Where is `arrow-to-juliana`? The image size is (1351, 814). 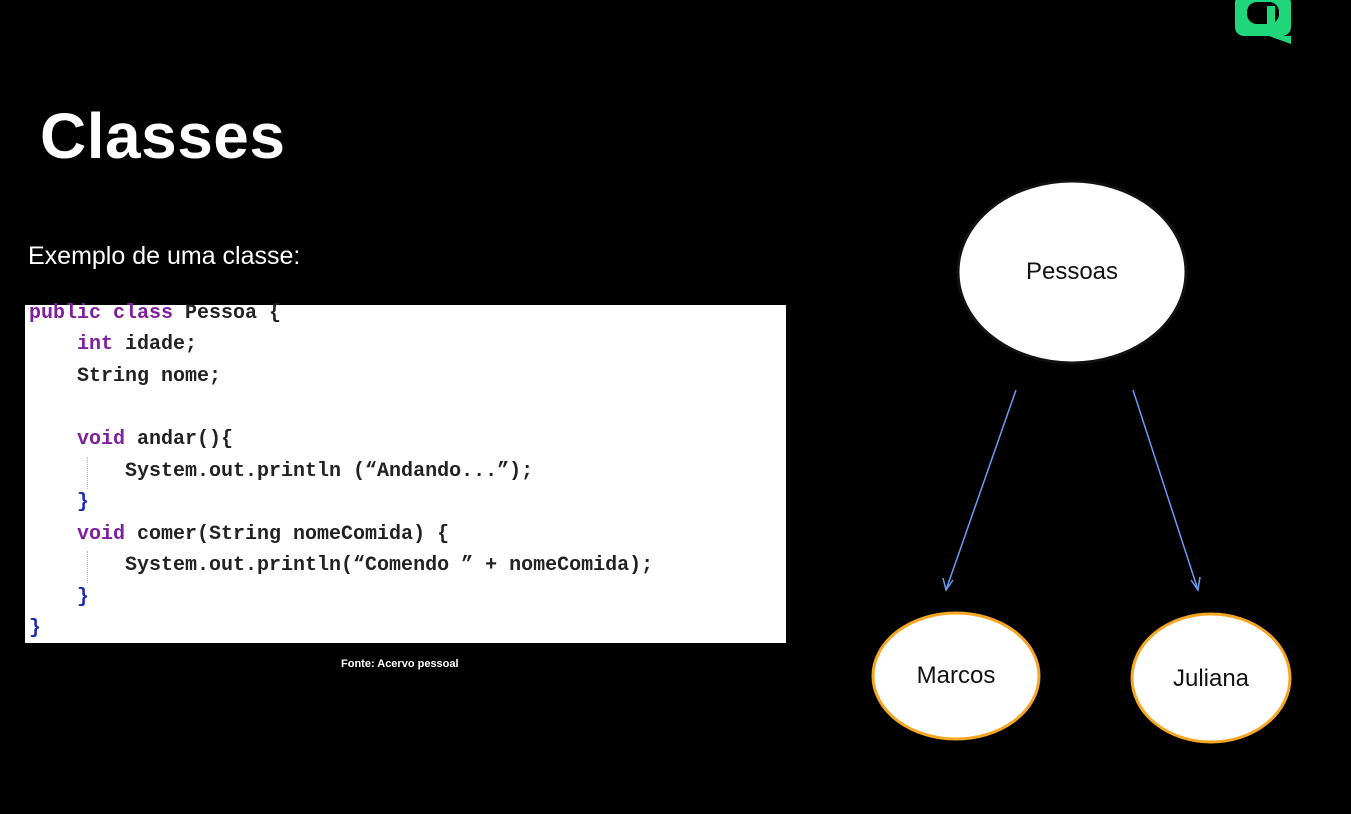 arrow-to-juliana is located at coordinates (1165, 490).